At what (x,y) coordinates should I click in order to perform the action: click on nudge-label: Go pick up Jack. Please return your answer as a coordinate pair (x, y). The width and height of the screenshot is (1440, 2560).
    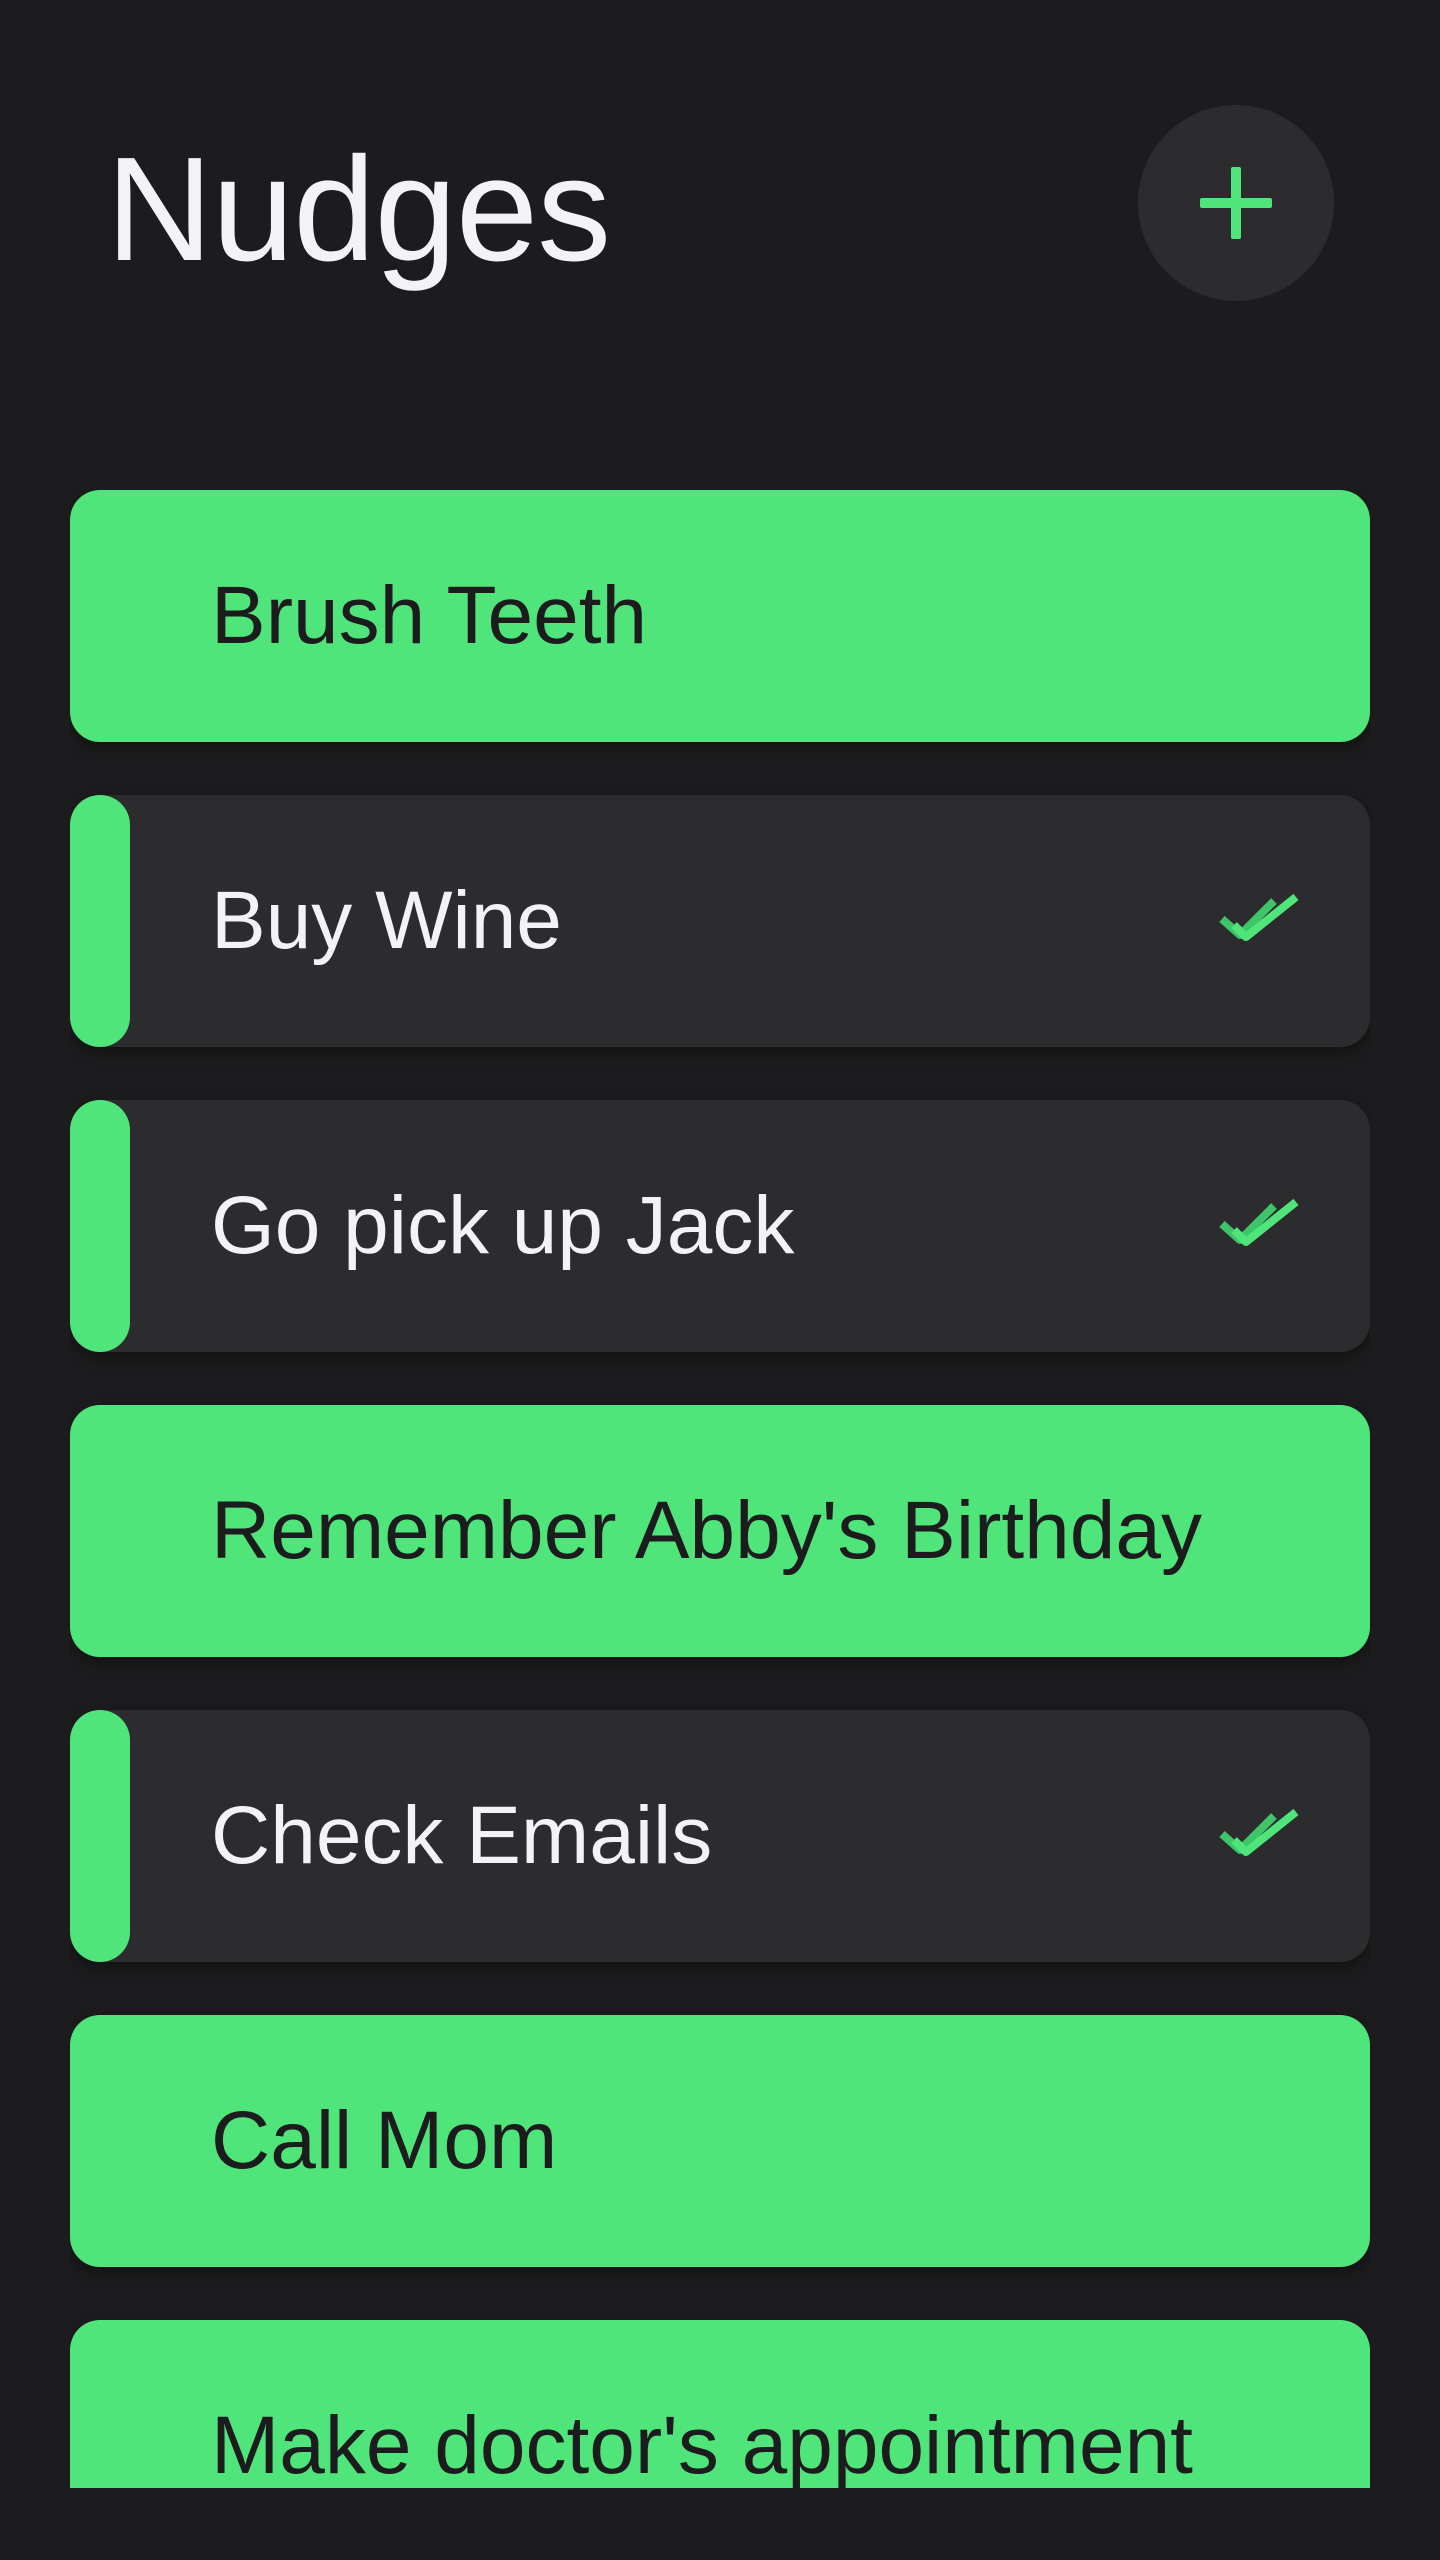
    Looking at the image, I should click on (503, 1225).